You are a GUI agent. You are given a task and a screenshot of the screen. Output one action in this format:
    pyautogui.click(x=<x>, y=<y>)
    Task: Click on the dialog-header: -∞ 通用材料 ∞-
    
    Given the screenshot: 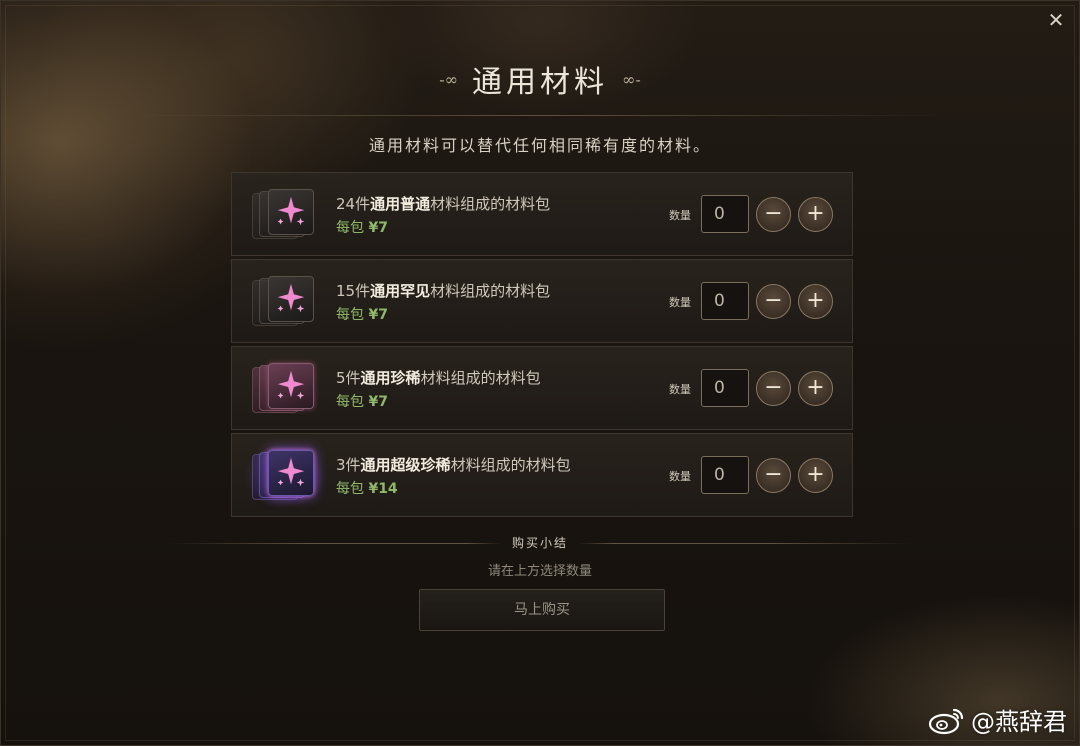 What is the action you would take?
    pyautogui.click(x=540, y=79)
    